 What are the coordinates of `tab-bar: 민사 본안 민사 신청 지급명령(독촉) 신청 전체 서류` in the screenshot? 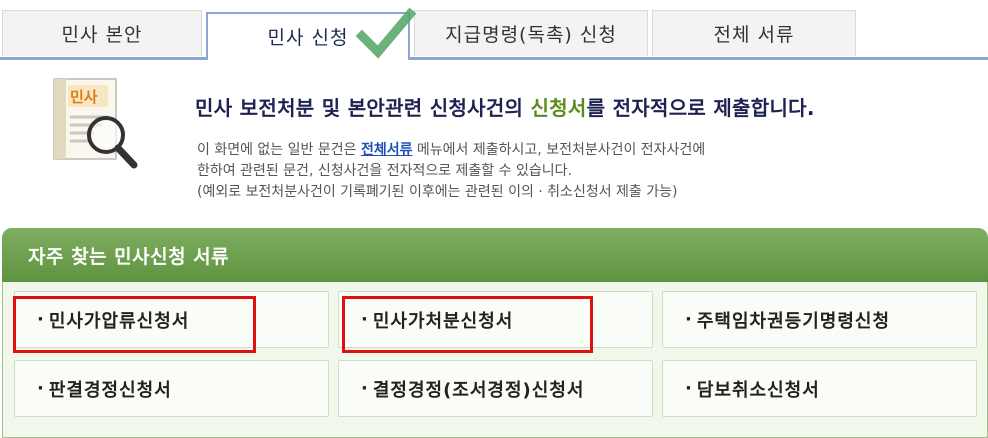 It's located at (494, 30).